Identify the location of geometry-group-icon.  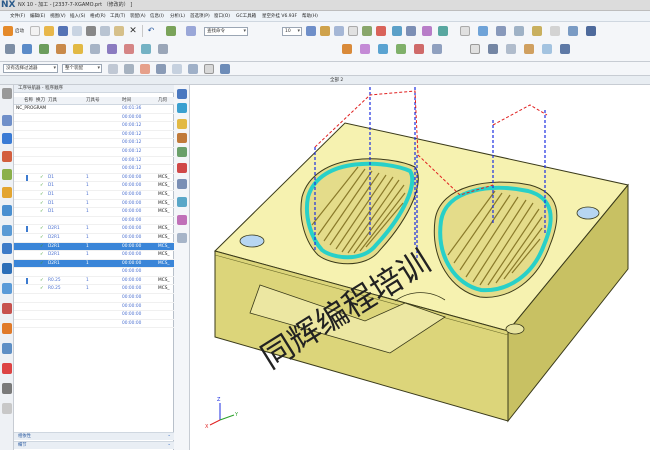
(182, 138).